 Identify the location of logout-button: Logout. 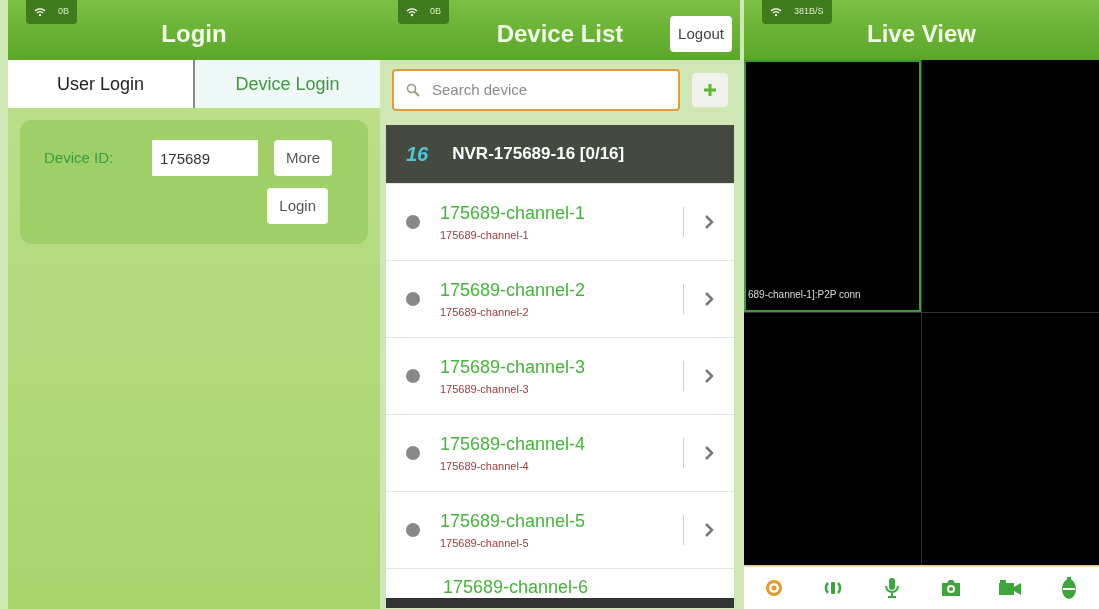
(701, 34).